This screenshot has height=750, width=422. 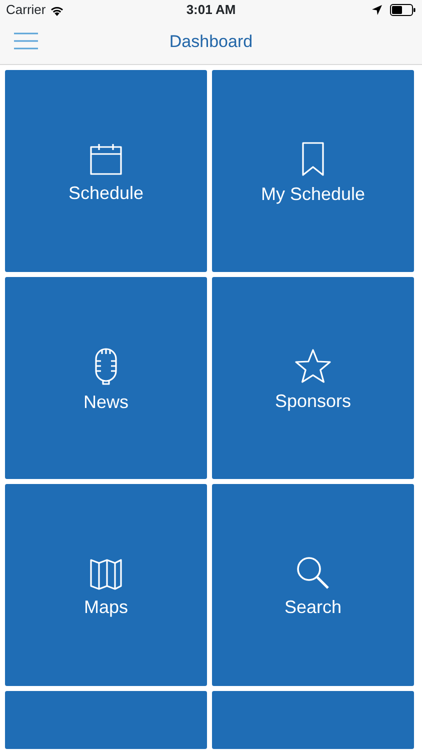 What do you see at coordinates (211, 10) in the screenshot?
I see `clock-time: 3:01 AM` at bounding box center [211, 10].